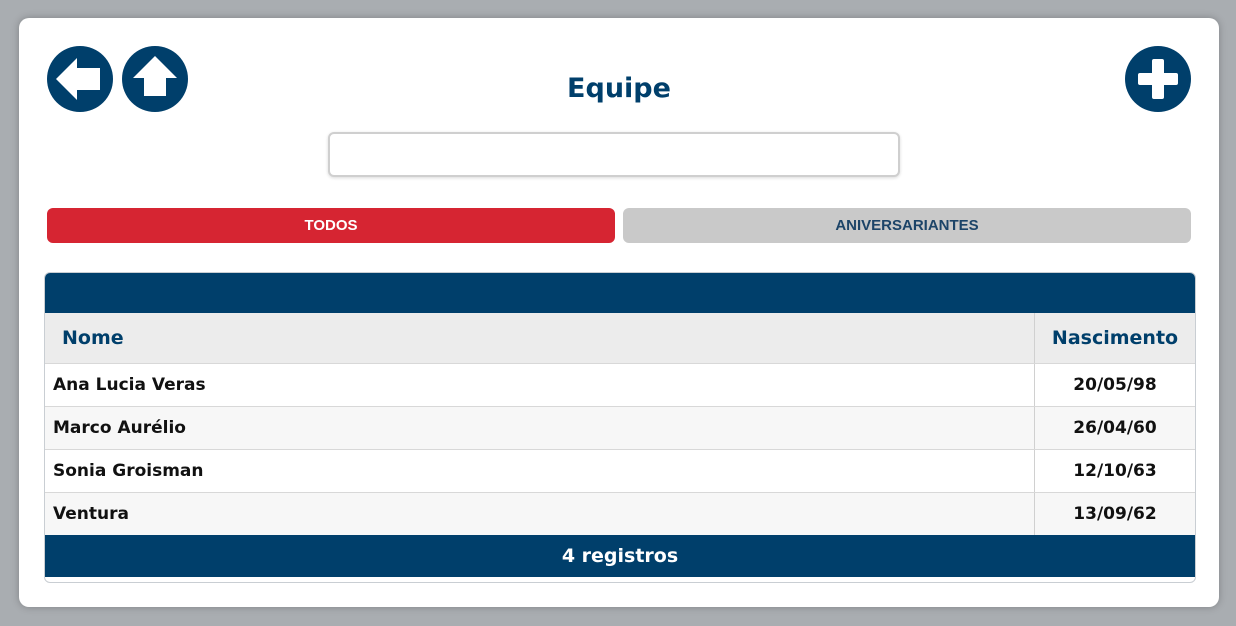 Image resolution: width=1236 pixels, height=626 pixels. I want to click on row-birthdate: 20/05/98, so click(1115, 385).